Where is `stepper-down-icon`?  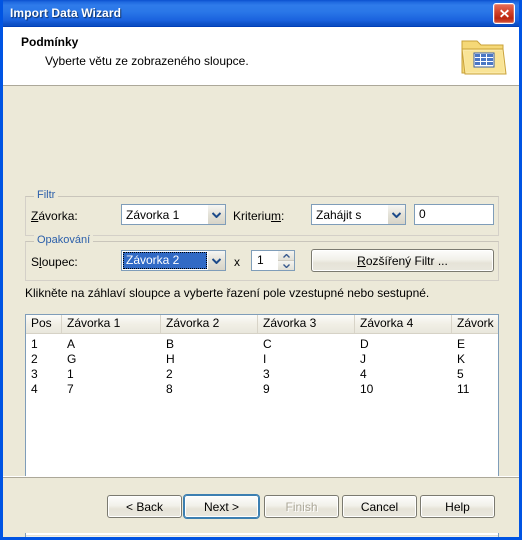 stepper-down-icon is located at coordinates (286, 265).